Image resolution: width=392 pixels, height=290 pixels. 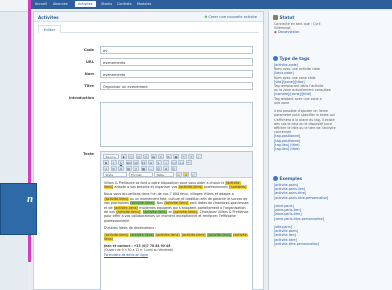 What do you see at coordinates (81, 98) in the screenshot?
I see `introduction-label: Introduction` at bounding box center [81, 98].